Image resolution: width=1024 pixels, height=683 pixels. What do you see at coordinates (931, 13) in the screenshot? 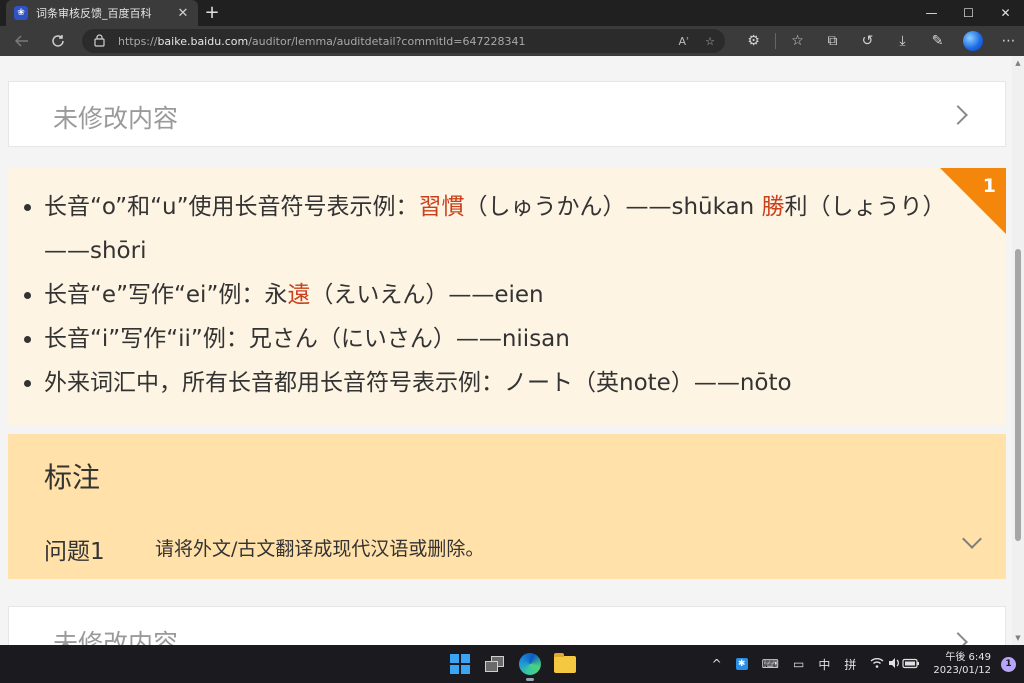
I see `minimize-button: —` at bounding box center [931, 13].